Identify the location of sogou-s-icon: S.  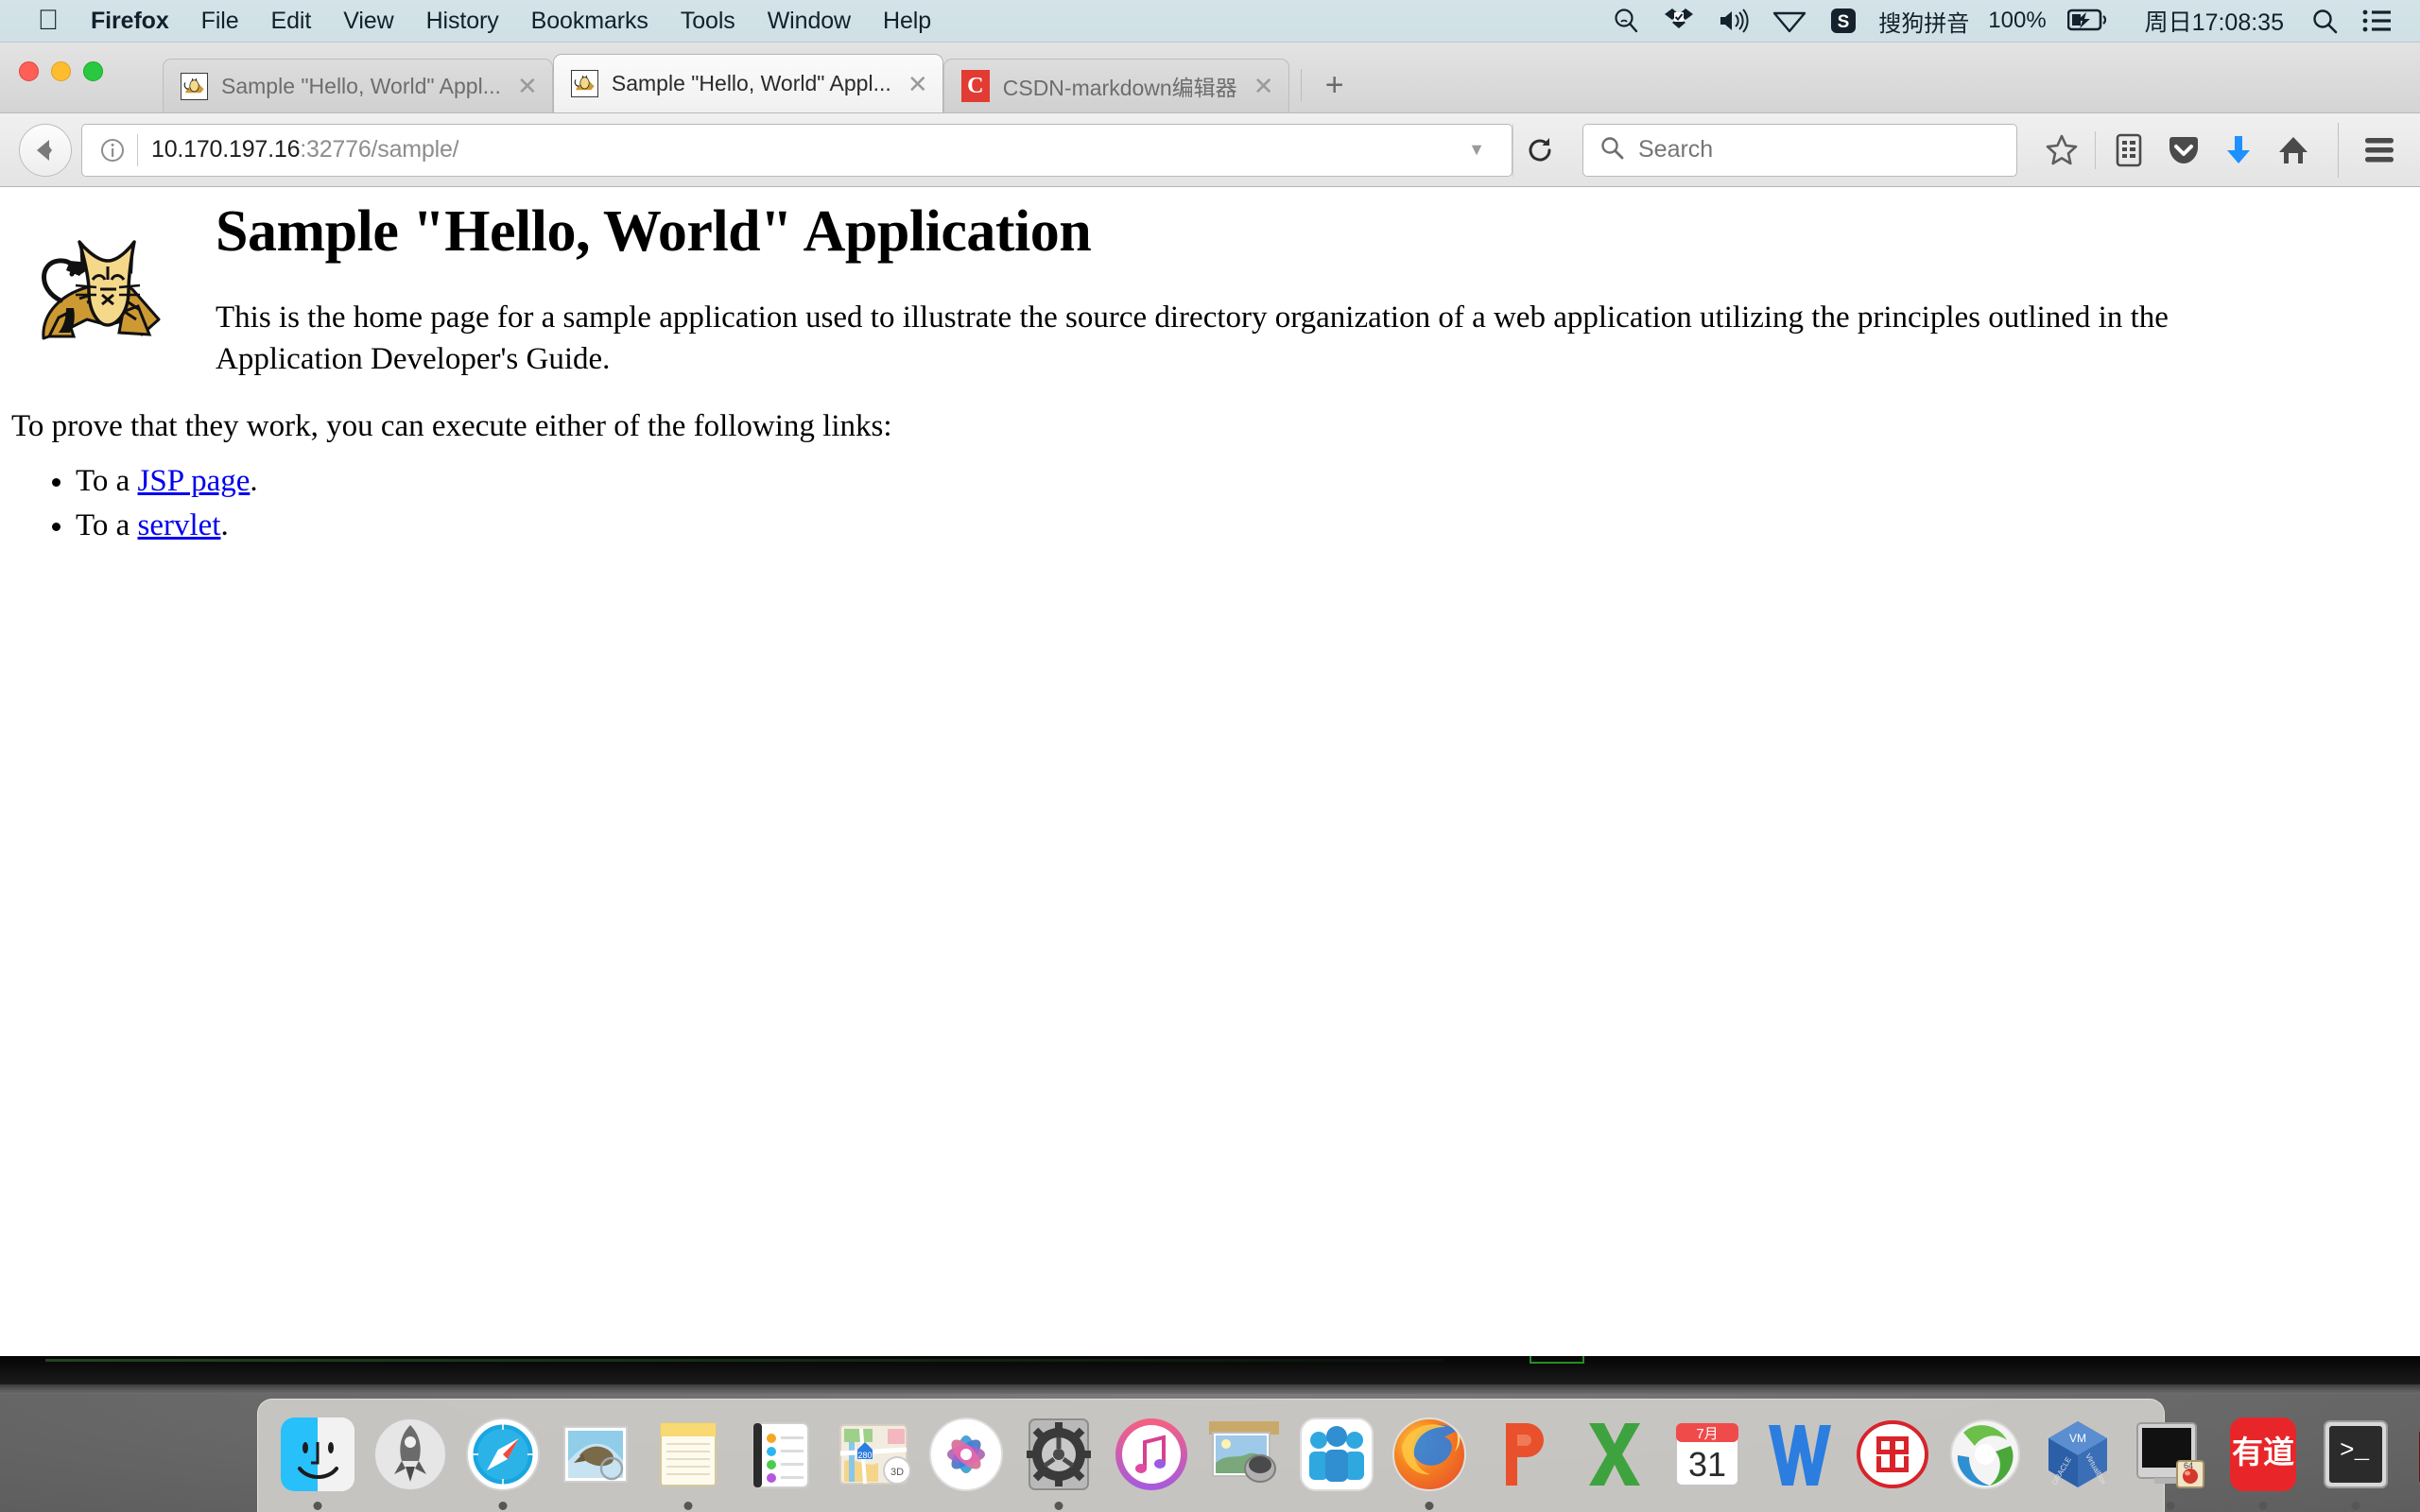
(1843, 21).